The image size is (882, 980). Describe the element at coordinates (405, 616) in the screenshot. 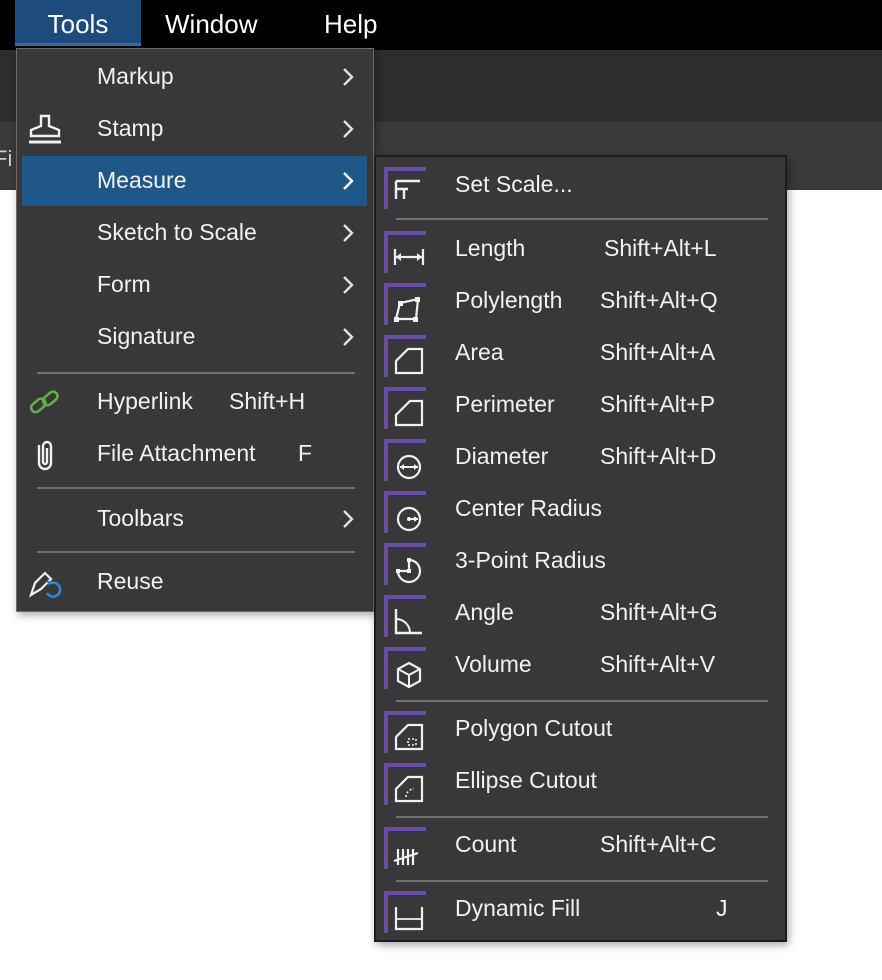

I see `angle-icon` at that location.